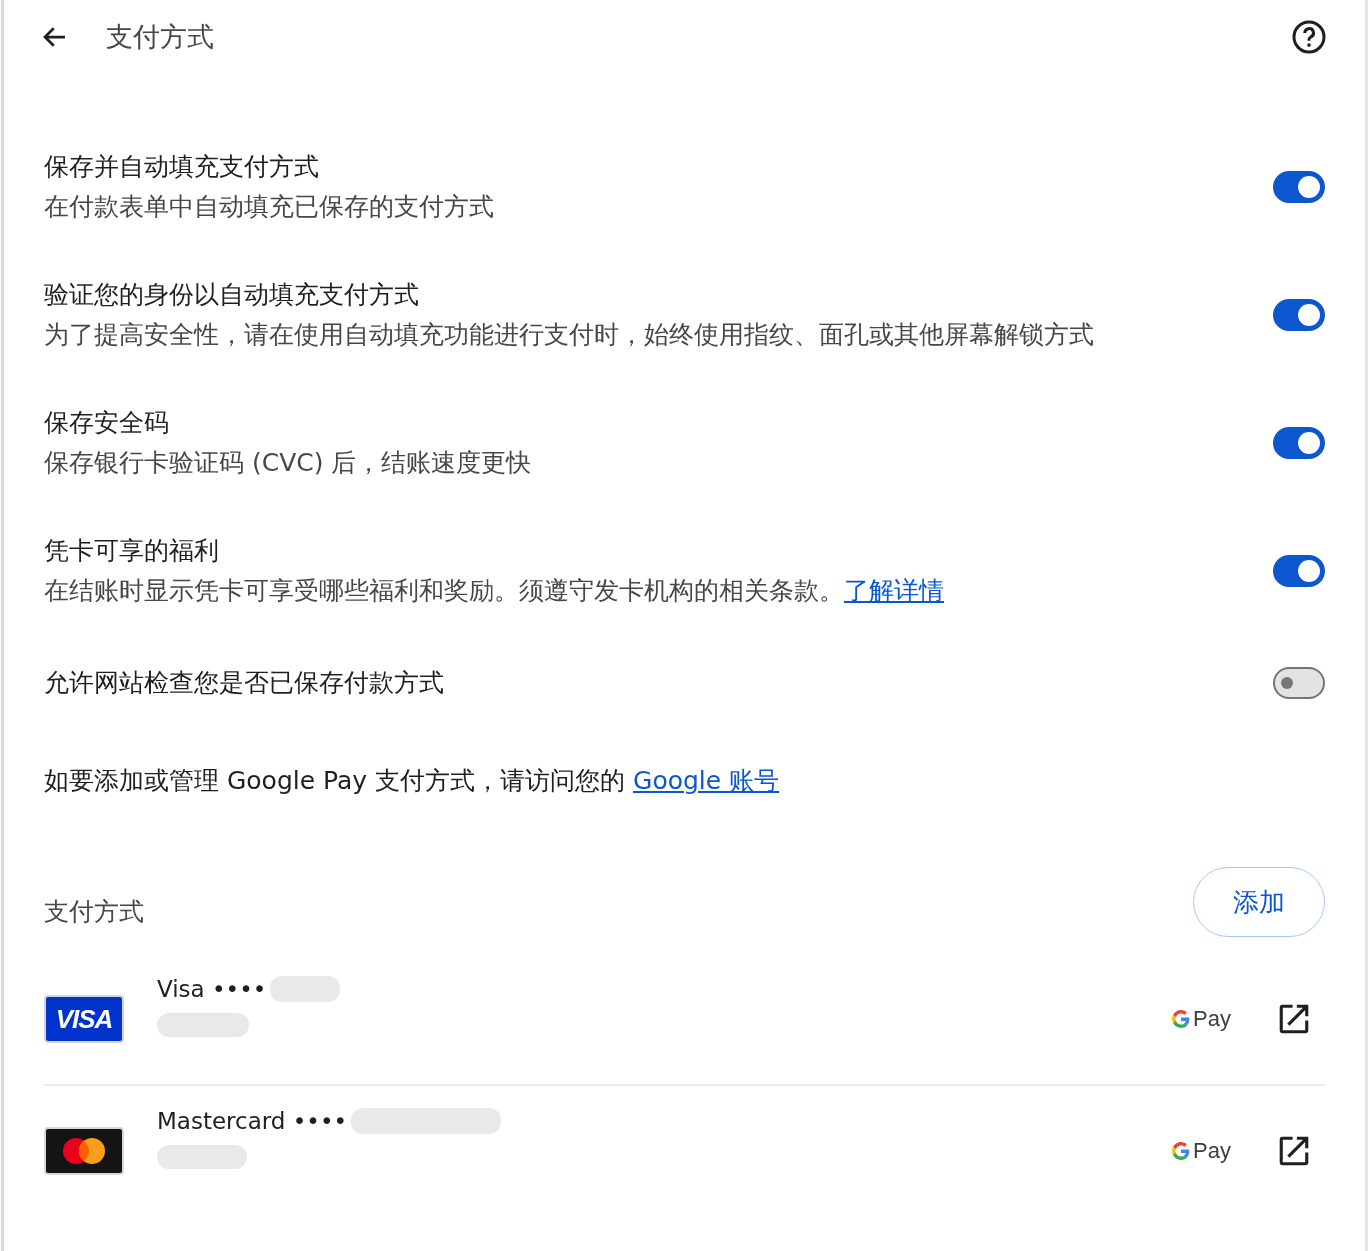 This screenshot has height=1251, width=1368. I want to click on setting-title: 验证您的身份以自动填充支付方式, so click(232, 295).